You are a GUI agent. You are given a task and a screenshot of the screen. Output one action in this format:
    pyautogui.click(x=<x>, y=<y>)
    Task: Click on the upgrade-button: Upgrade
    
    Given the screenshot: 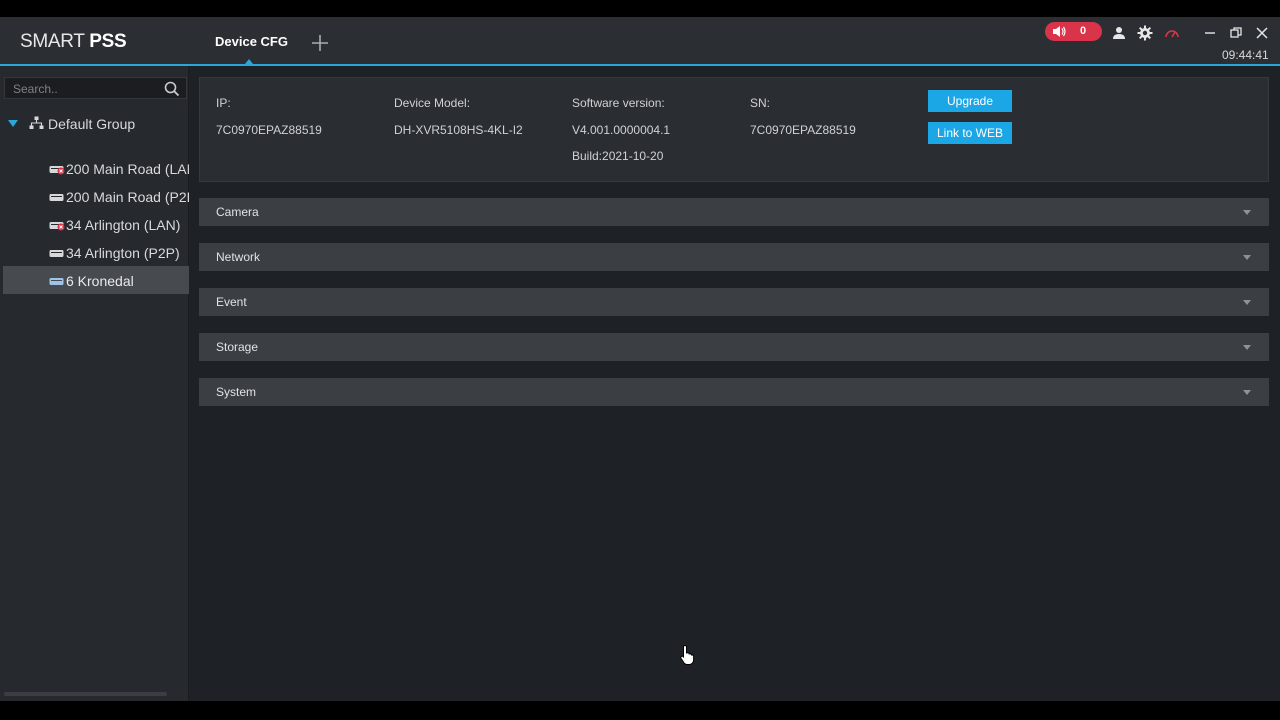 What is the action you would take?
    pyautogui.click(x=970, y=101)
    